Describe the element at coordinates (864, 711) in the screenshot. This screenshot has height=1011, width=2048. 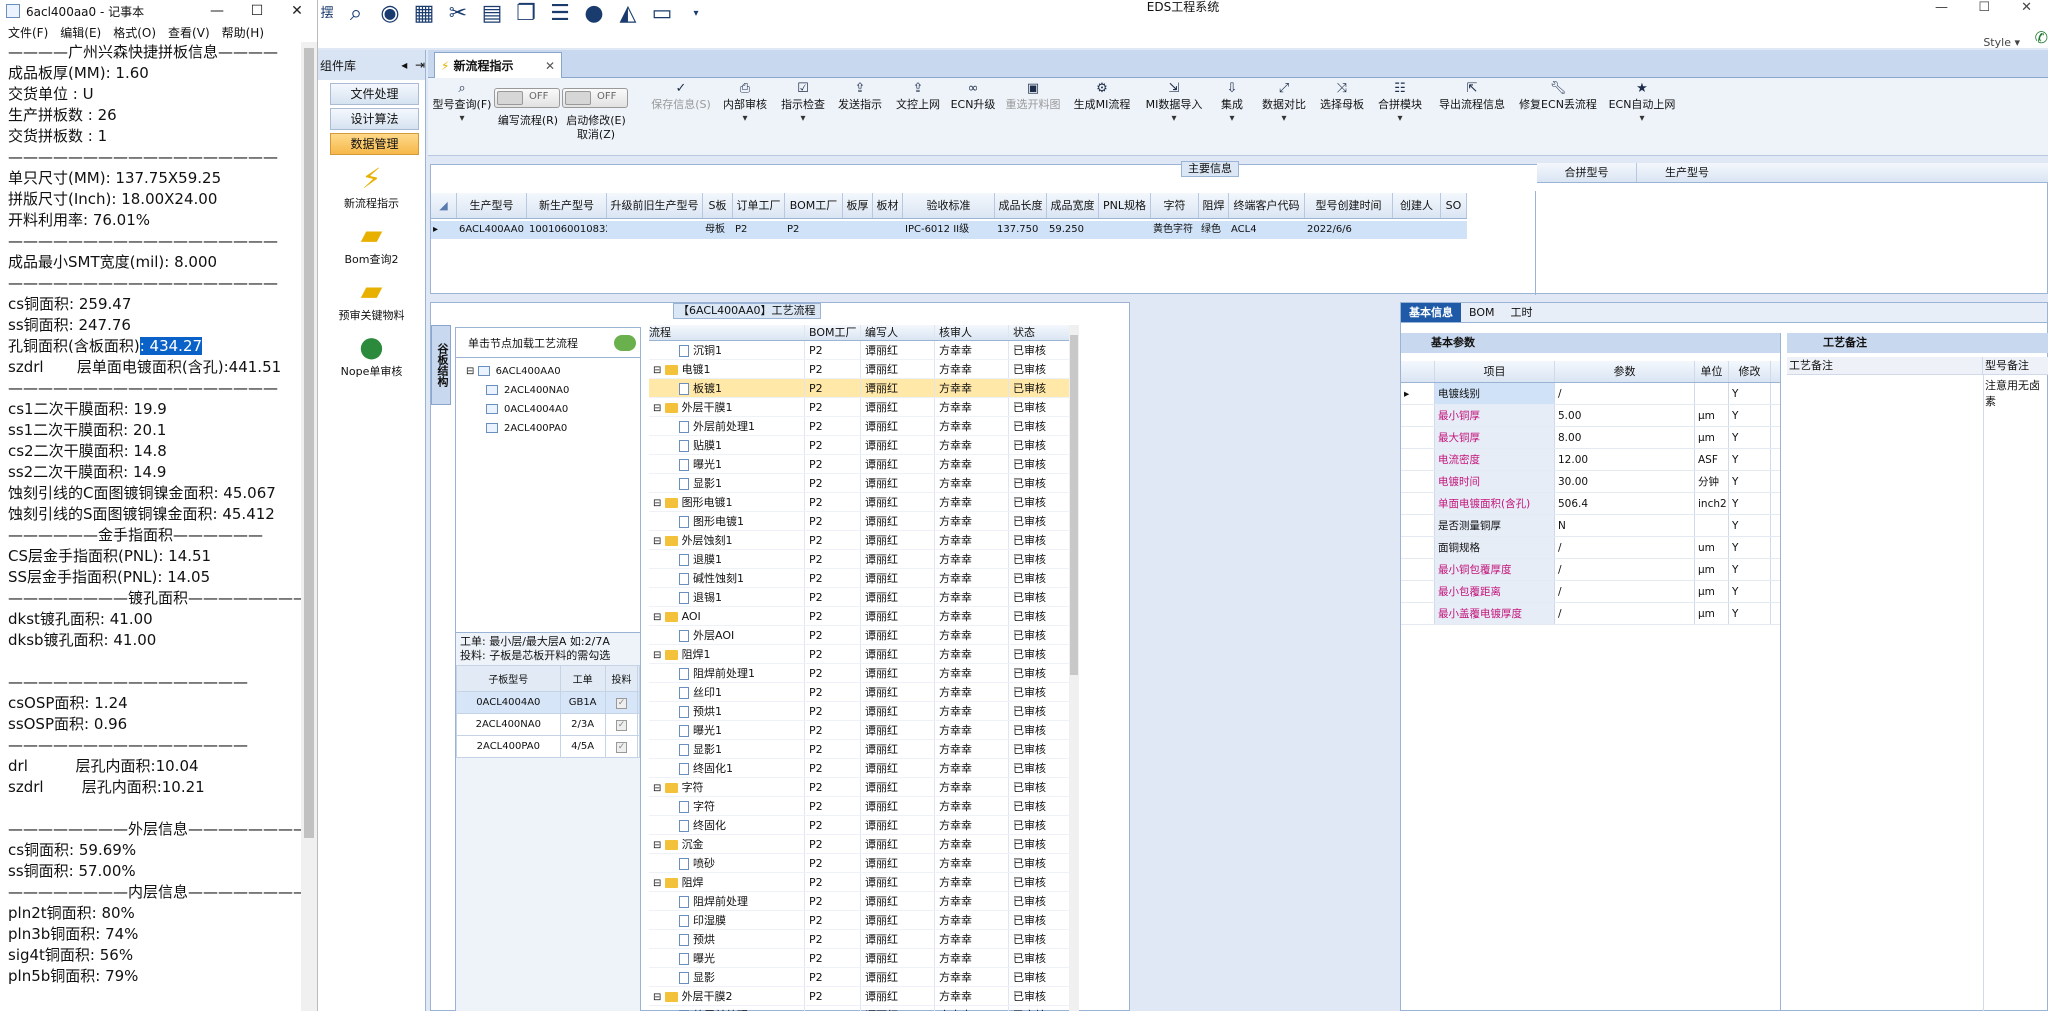
I see `flow-row: 预烘1 P2 谭丽红 方幸幸 已审核` at that location.